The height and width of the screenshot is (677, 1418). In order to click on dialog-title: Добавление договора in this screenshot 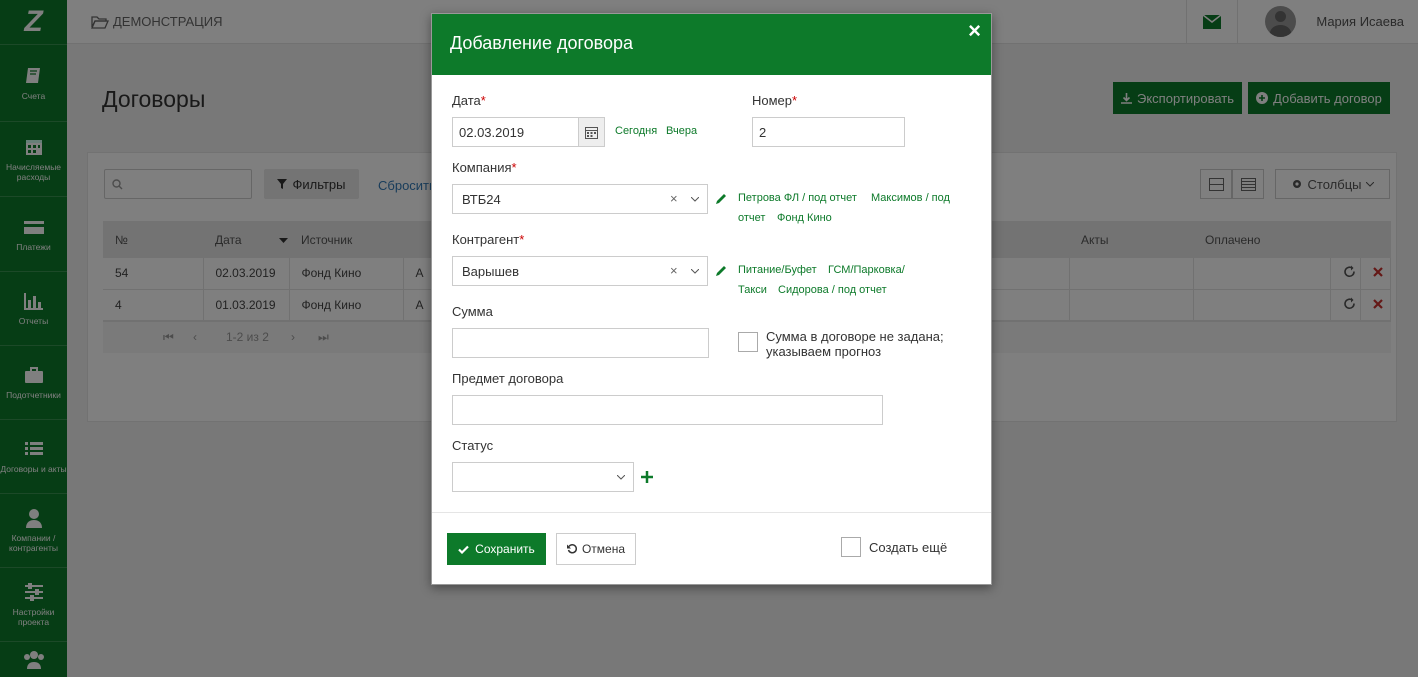, I will do `click(542, 43)`.